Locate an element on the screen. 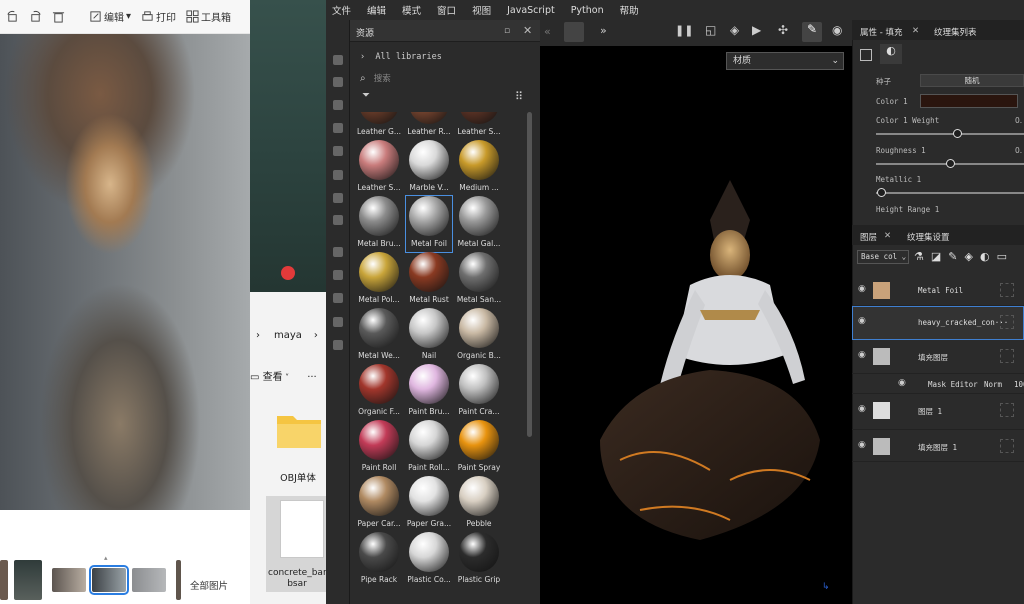  material-asset: Pebble is located at coordinates (479, 504).